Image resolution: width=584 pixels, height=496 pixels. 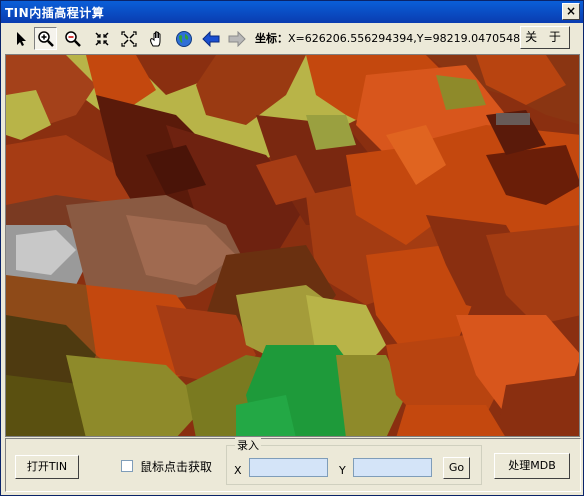 What do you see at coordinates (392, 467) in the screenshot?
I see `y-input` at bounding box center [392, 467].